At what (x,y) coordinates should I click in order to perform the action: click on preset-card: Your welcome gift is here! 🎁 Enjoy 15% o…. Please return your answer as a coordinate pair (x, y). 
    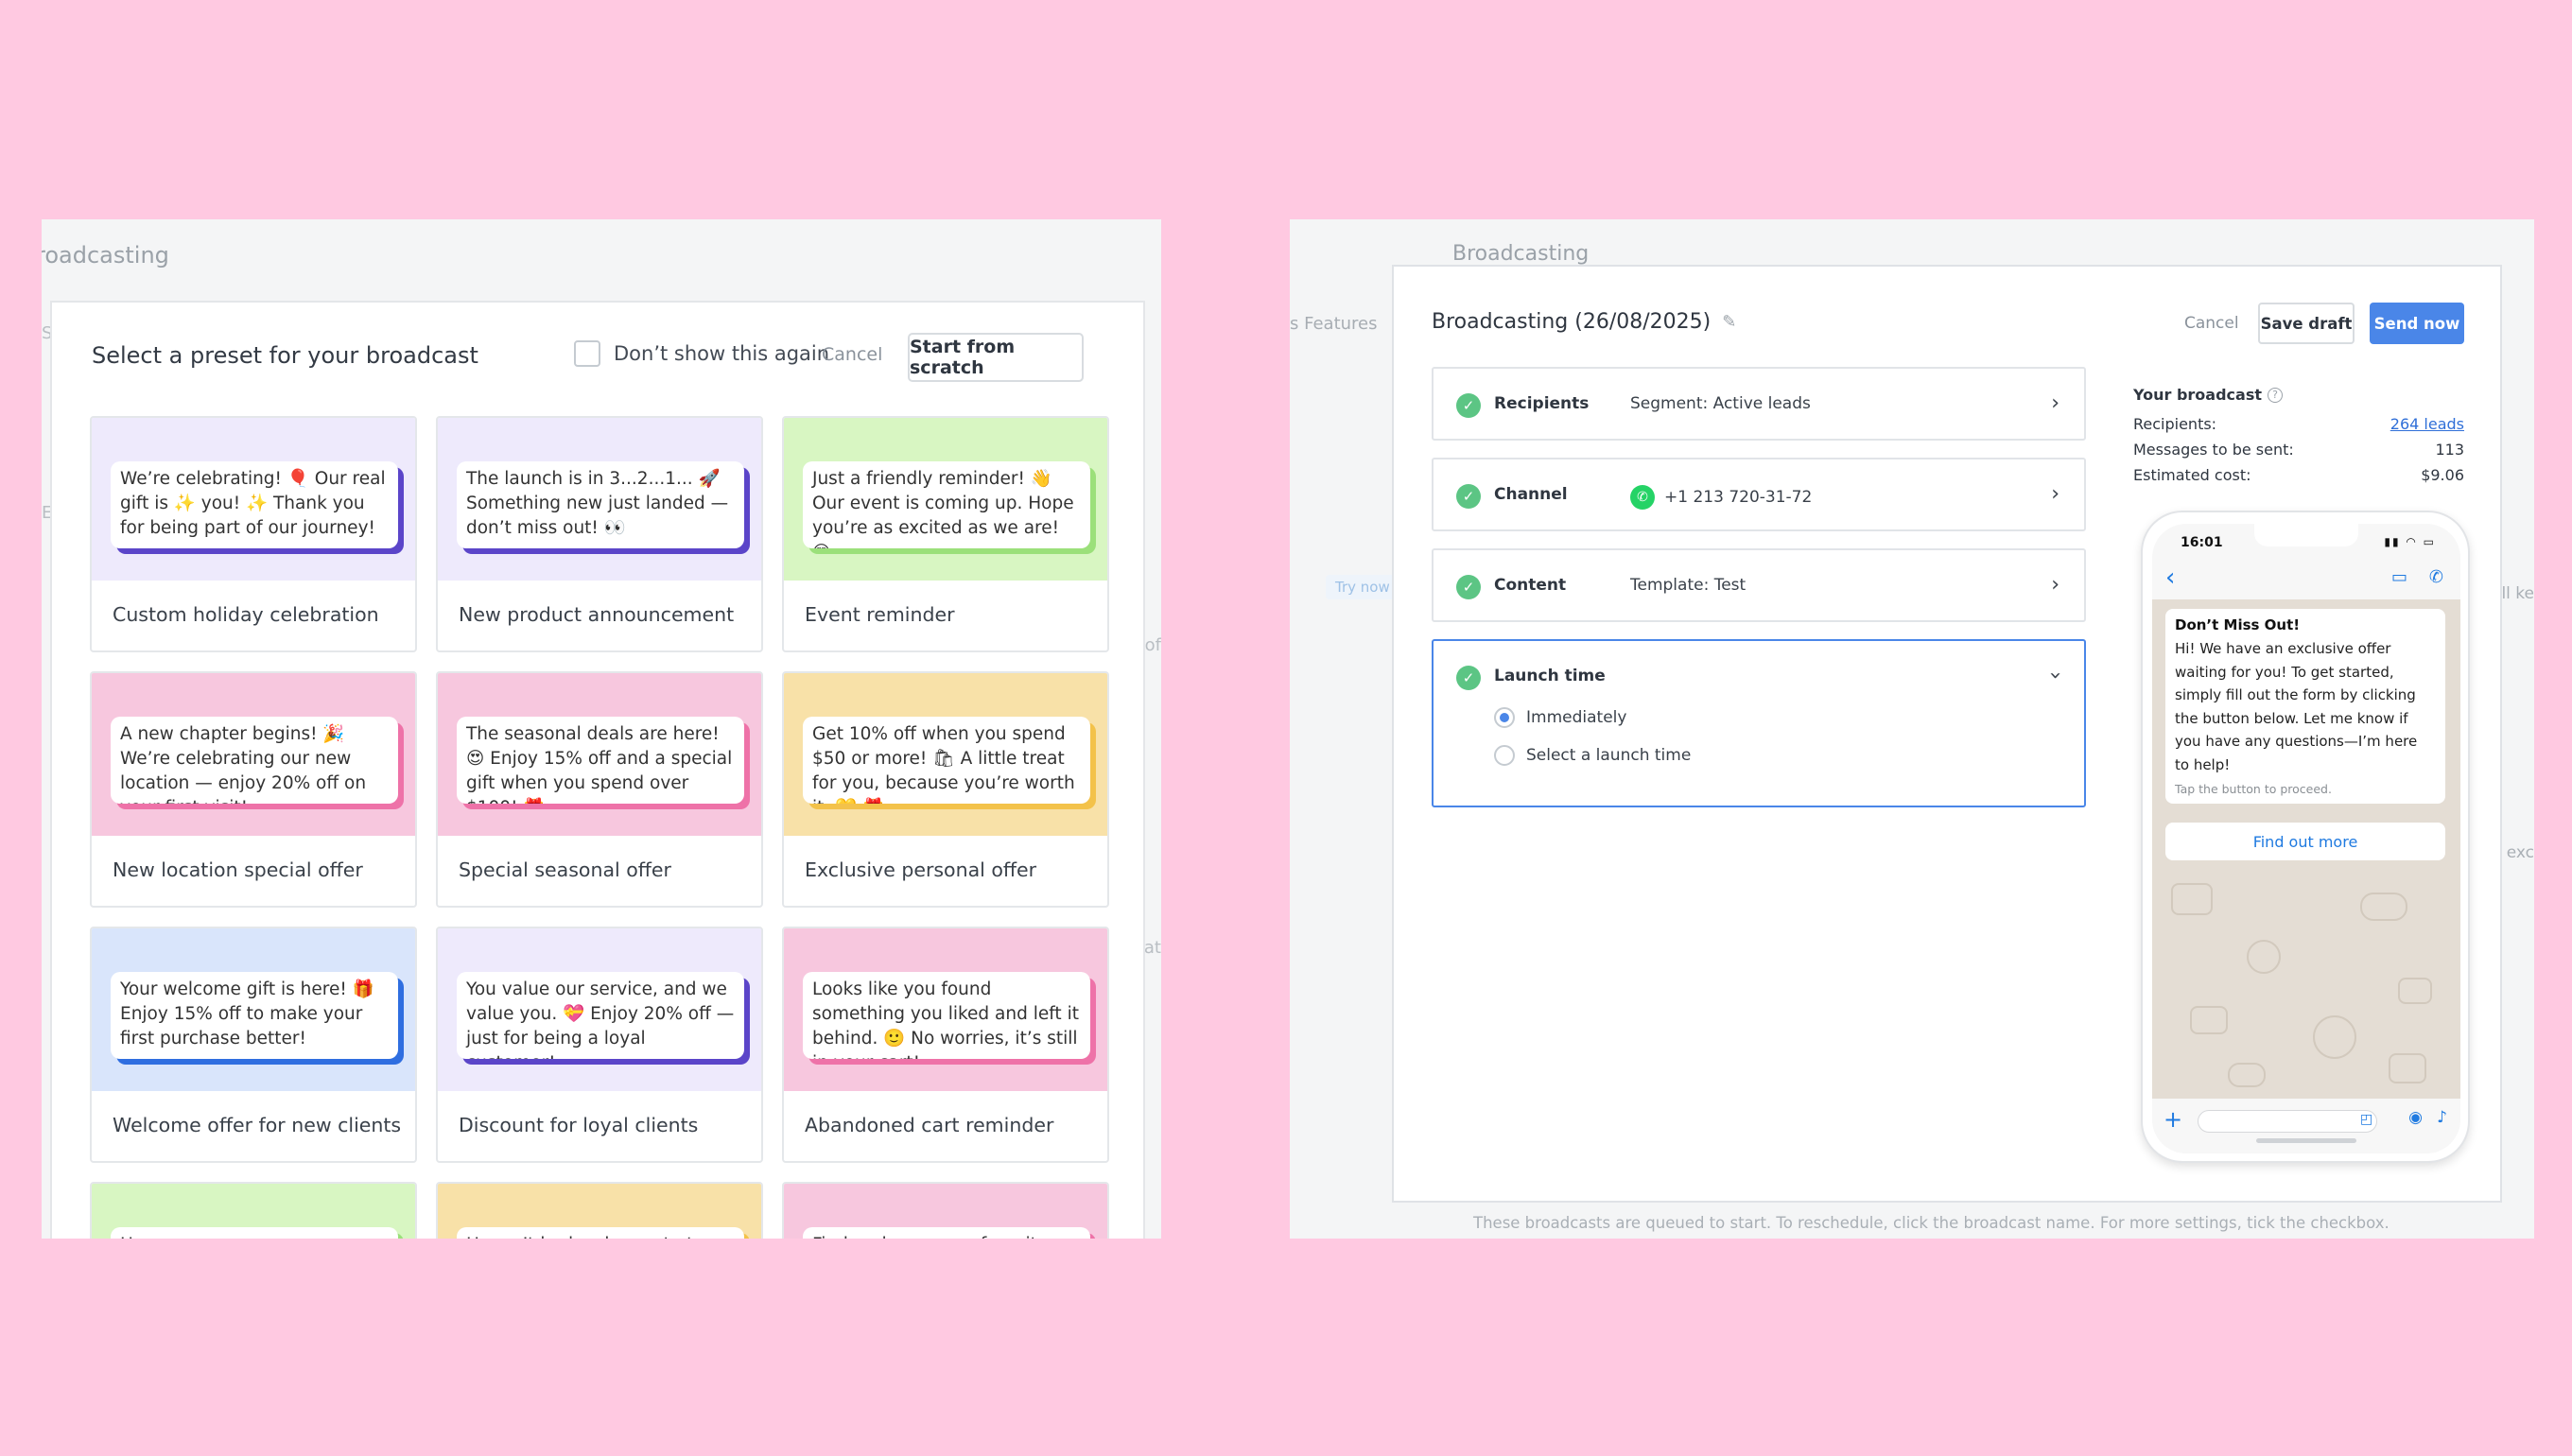
    Looking at the image, I should click on (253, 1045).